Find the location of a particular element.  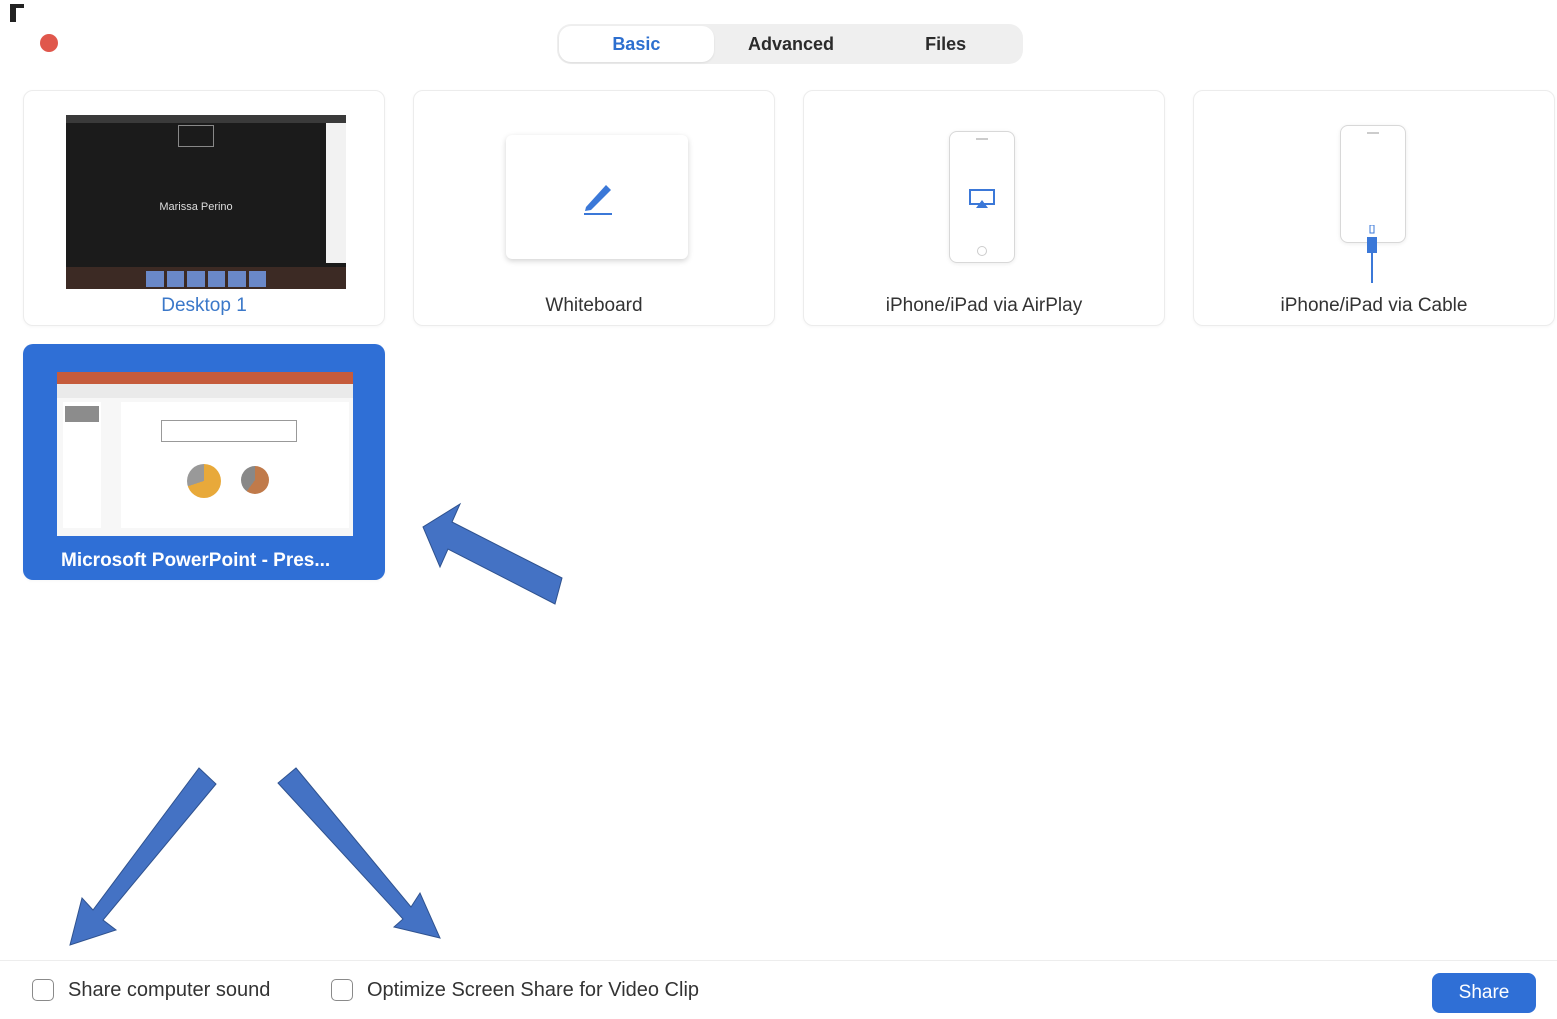

share-sound-checkbox is located at coordinates (43, 990).